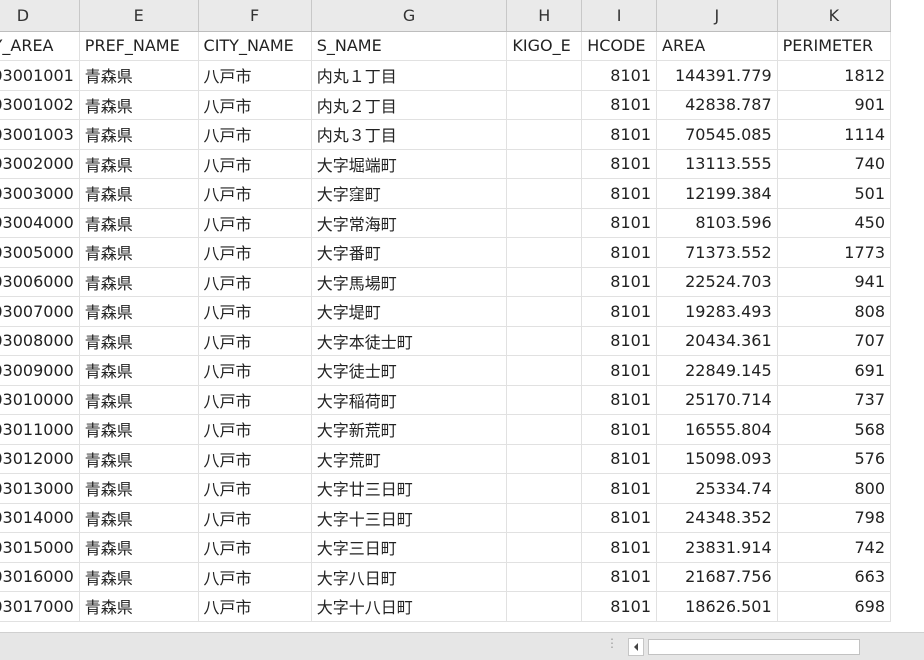  I want to click on cell: 2203006000, so click(40, 282).